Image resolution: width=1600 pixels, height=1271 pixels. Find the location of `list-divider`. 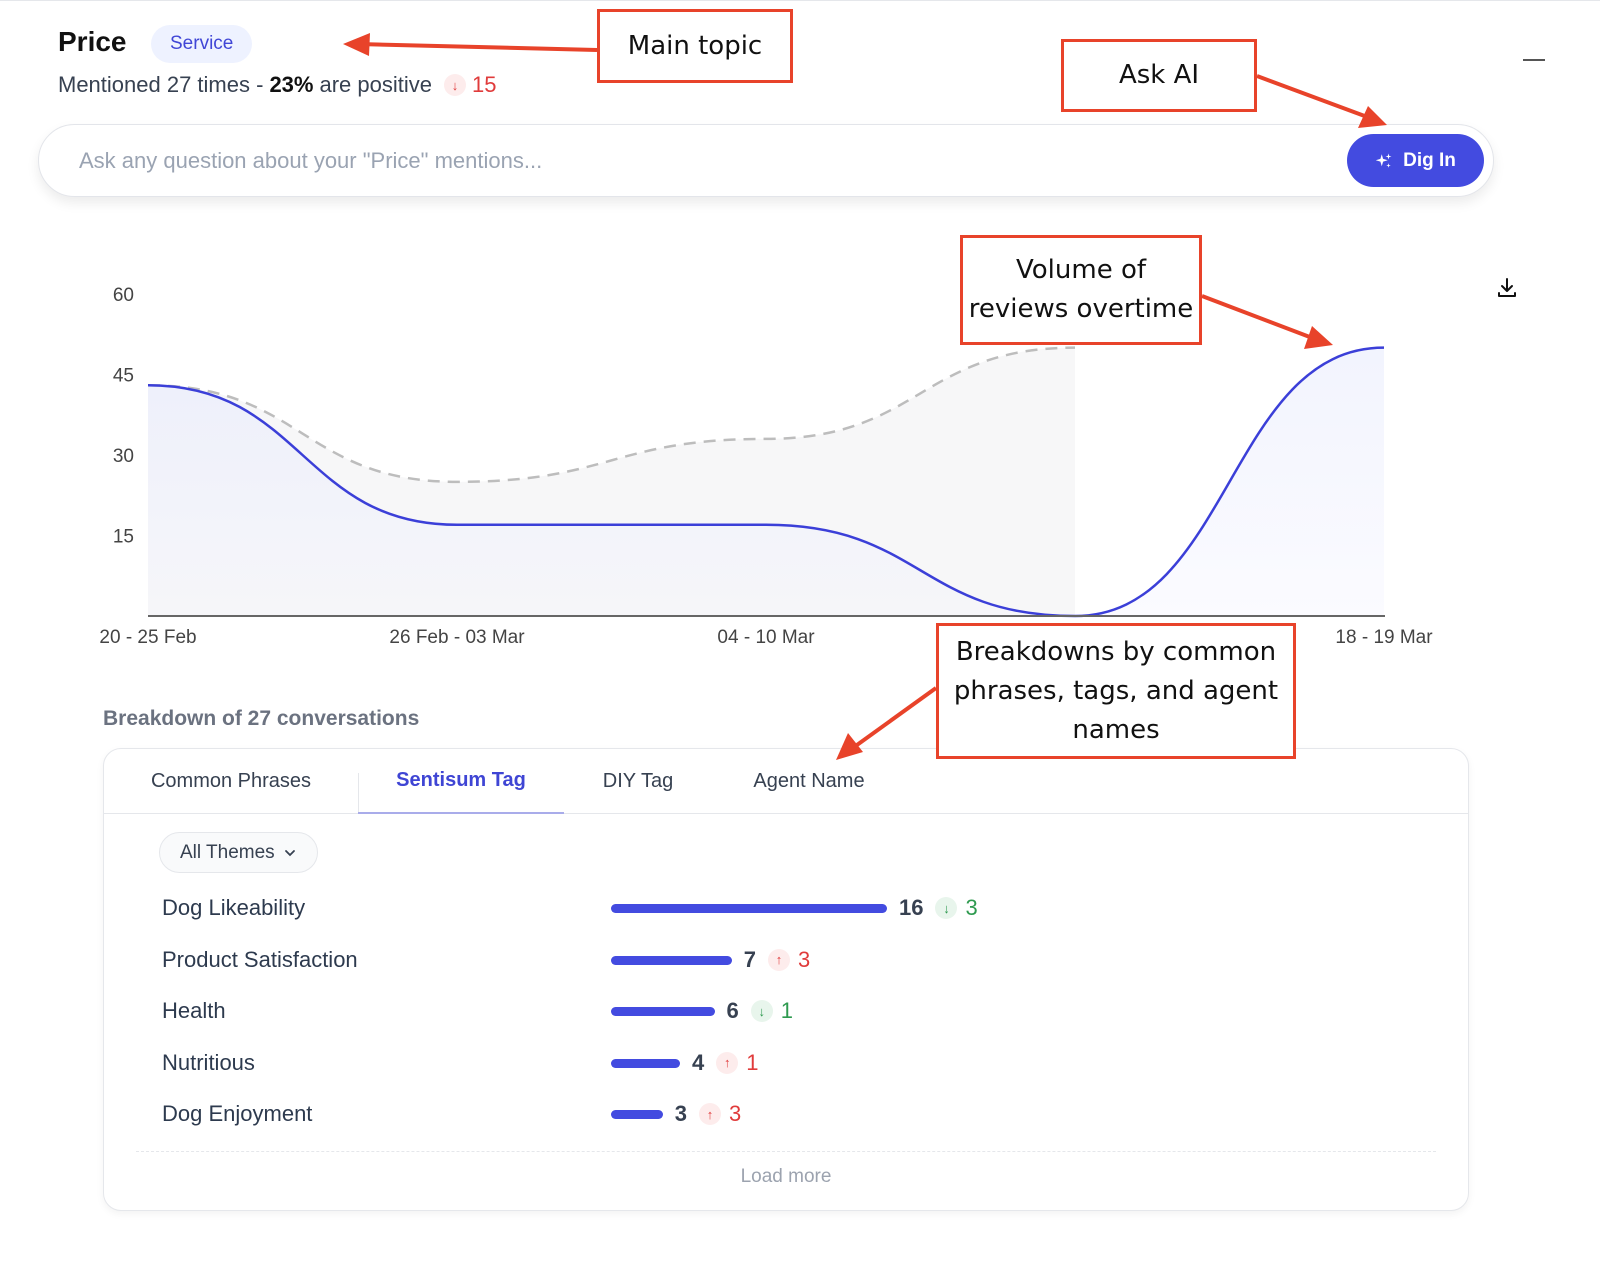

list-divider is located at coordinates (786, 1151).